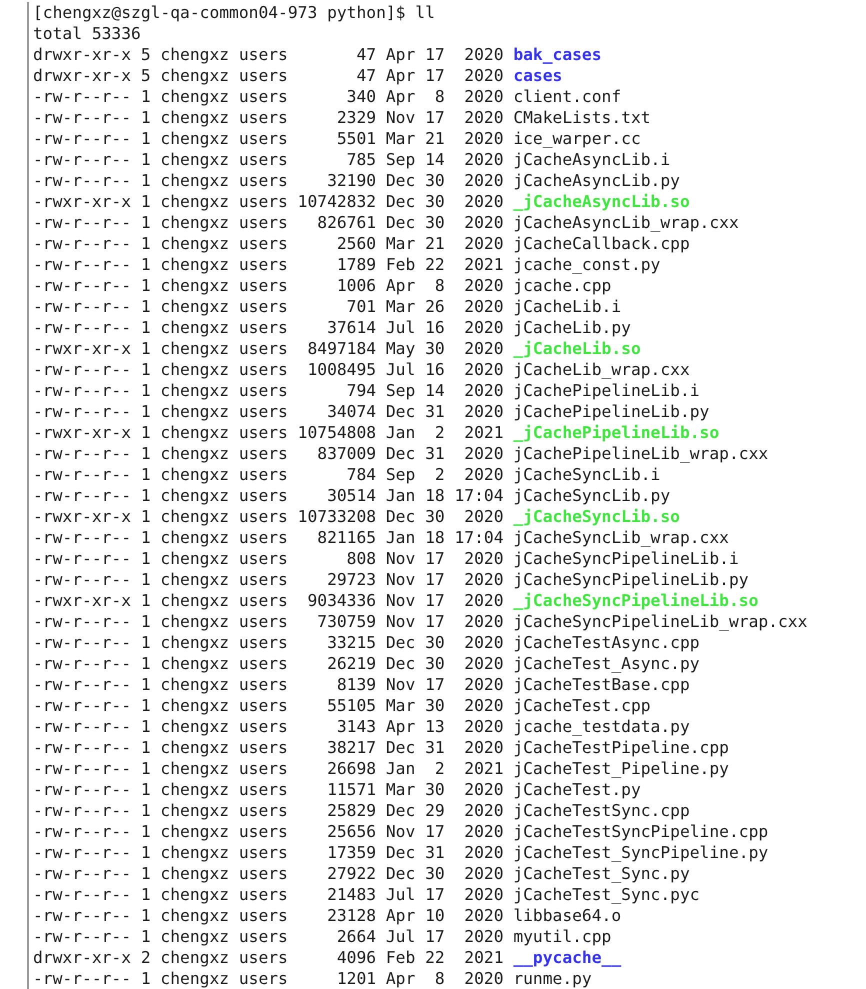 The height and width of the screenshot is (989, 866). I want to click on total-line: total 53336, so click(87, 33).